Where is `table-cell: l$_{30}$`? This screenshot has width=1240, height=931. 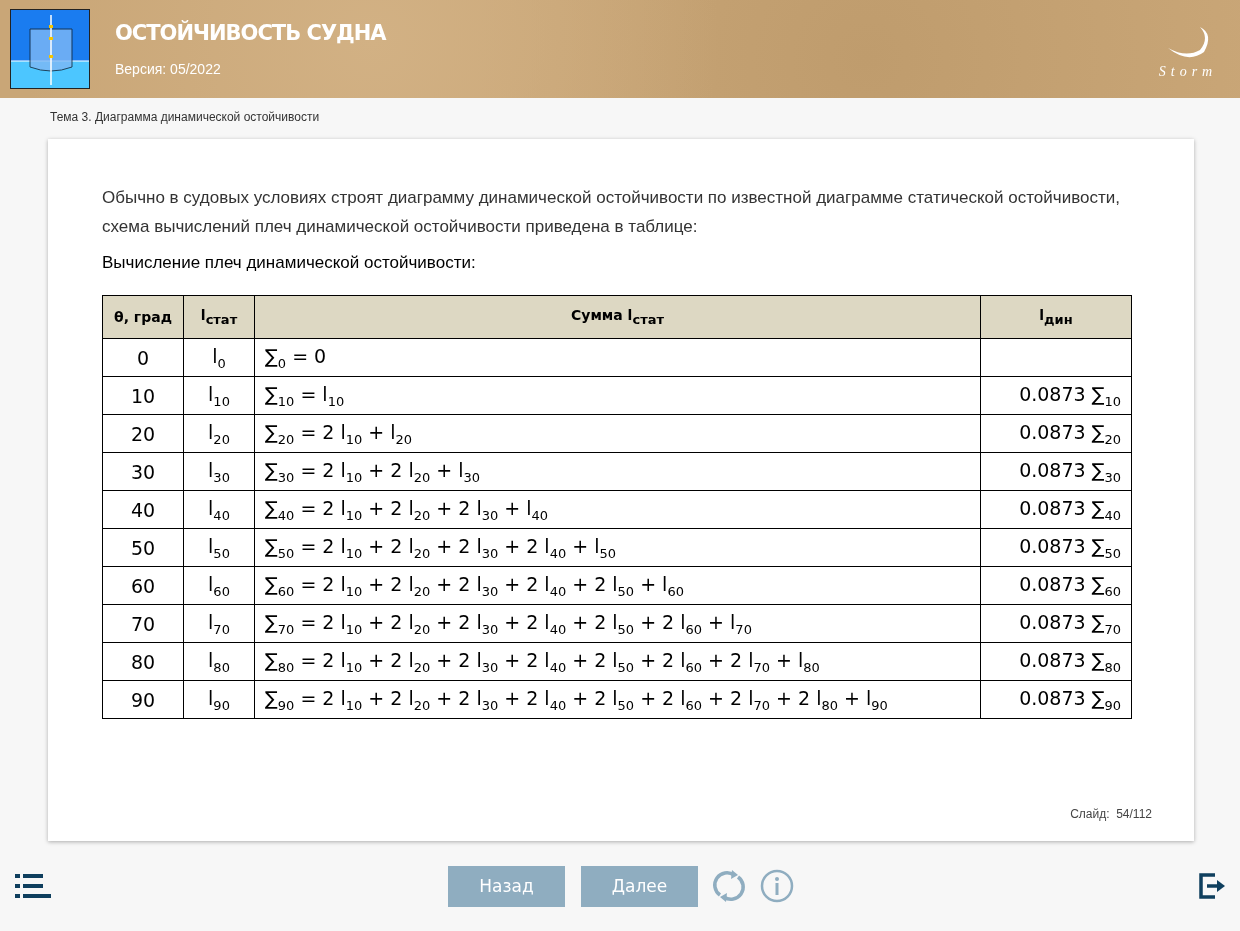 table-cell: l$_{30}$ is located at coordinates (219, 471).